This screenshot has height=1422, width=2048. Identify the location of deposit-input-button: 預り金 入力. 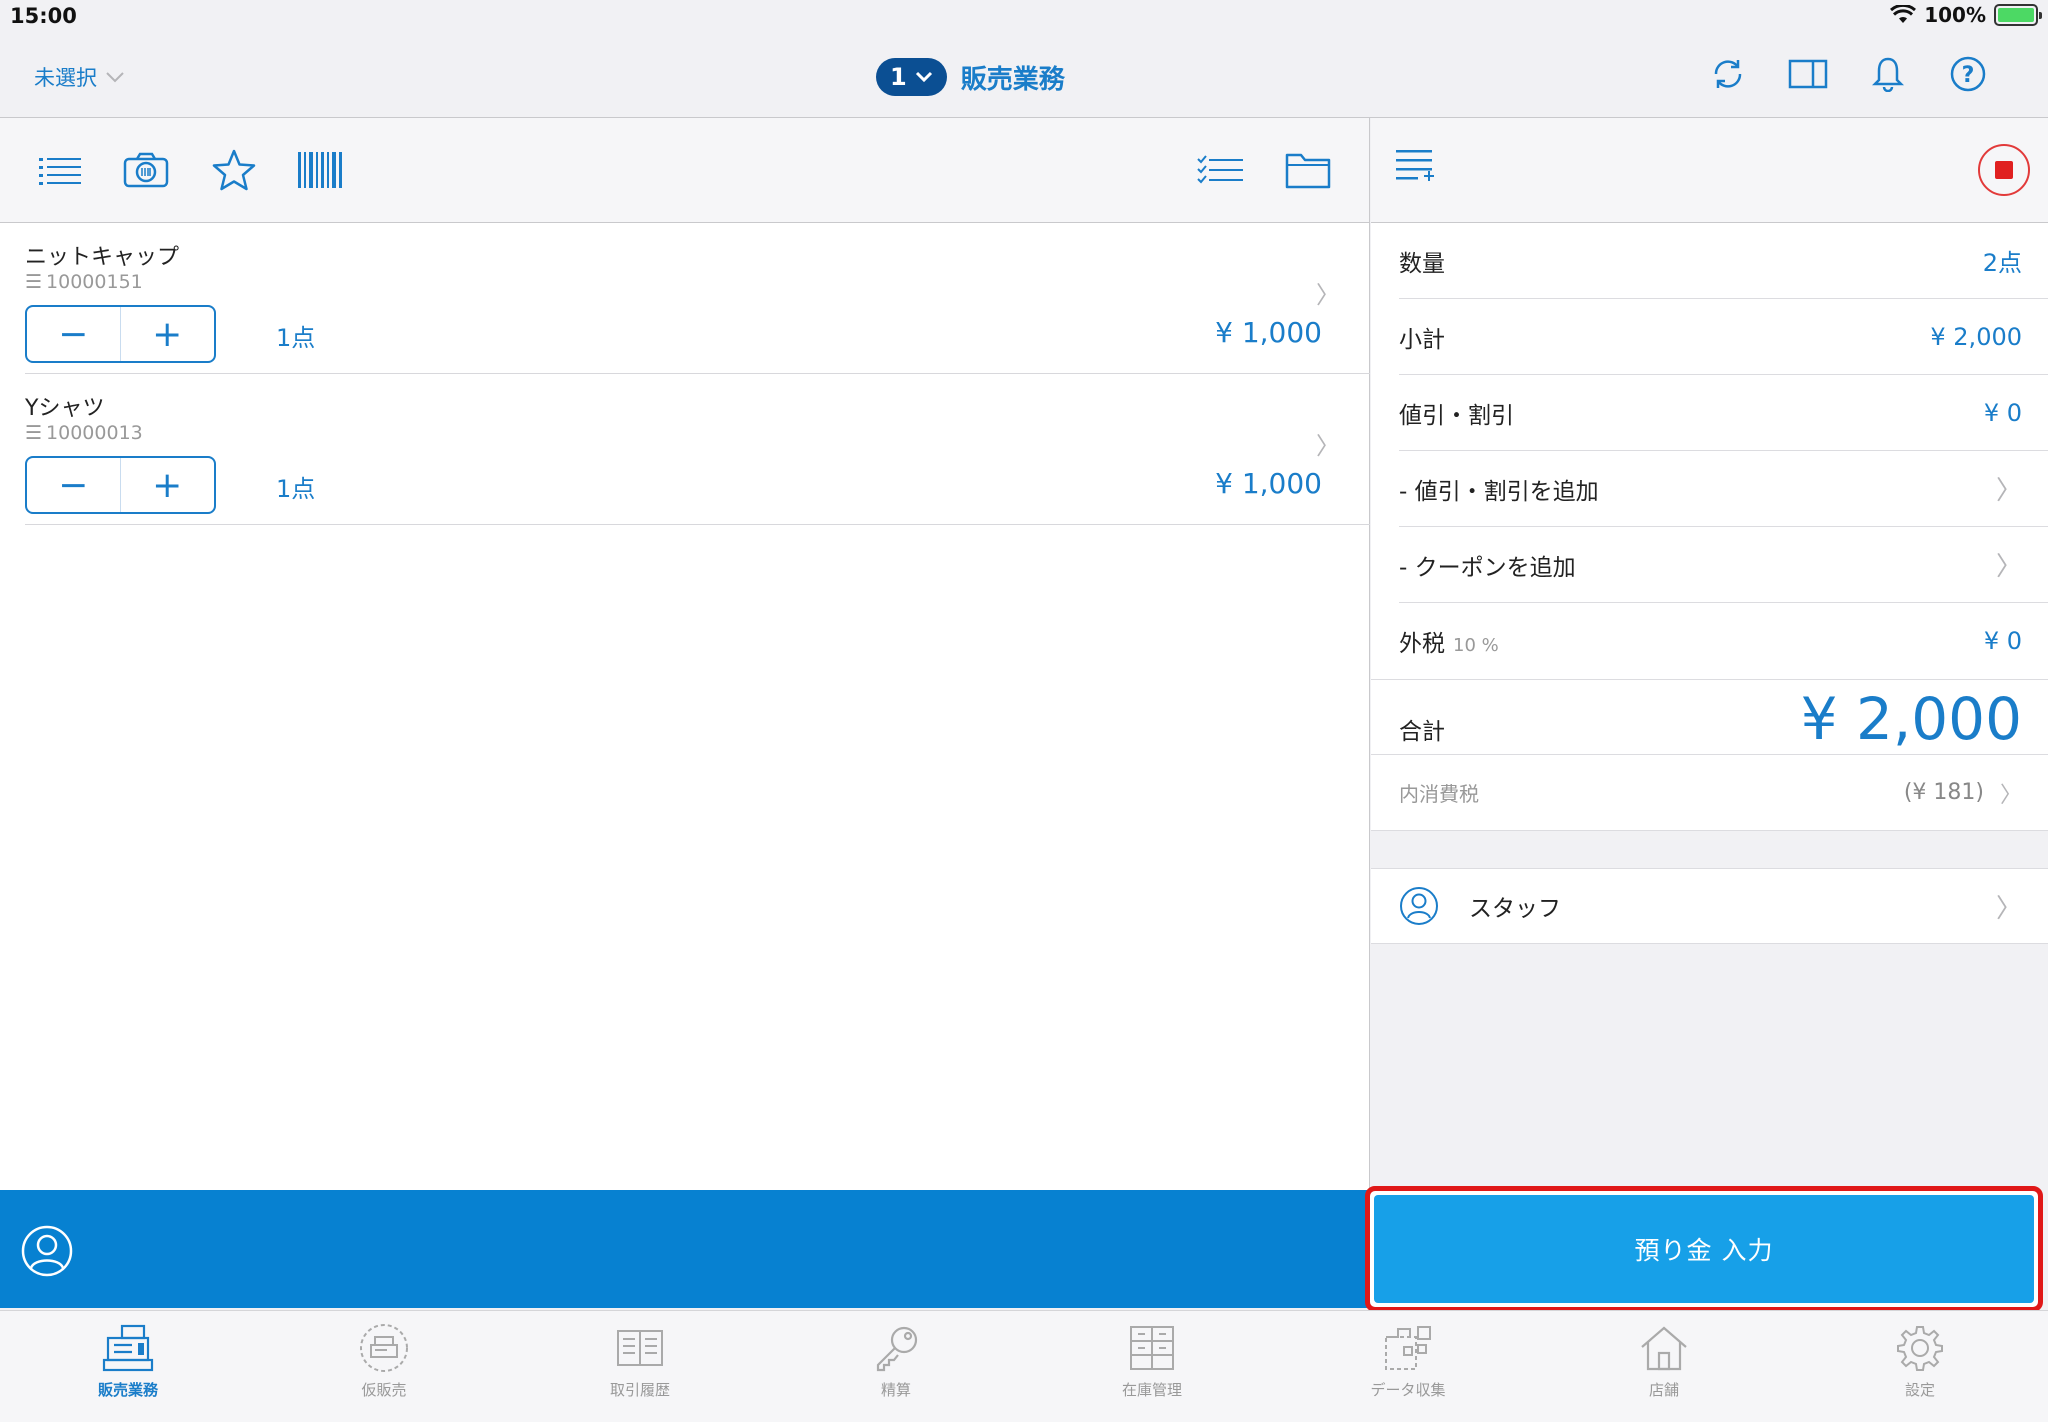
(1704, 1249).